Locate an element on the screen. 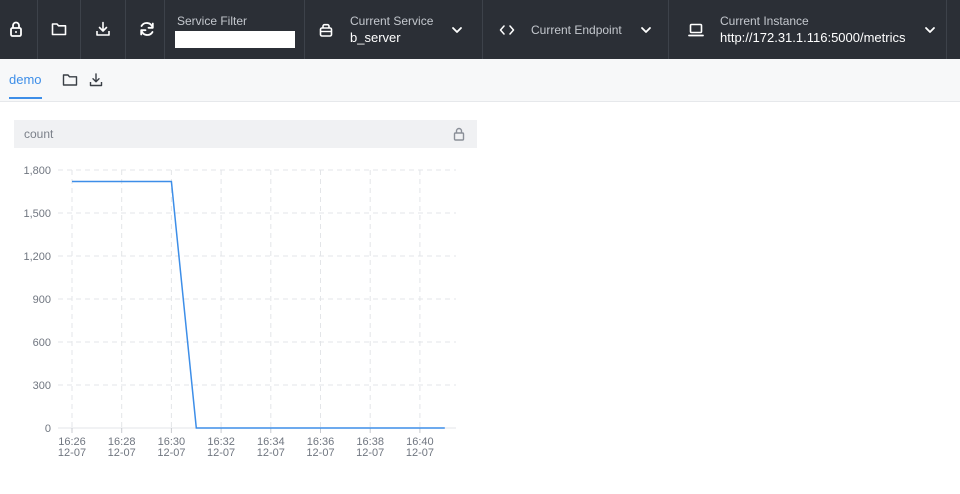 The width and height of the screenshot is (960, 494). current-instance-label: Current Instance is located at coordinates (764, 21).